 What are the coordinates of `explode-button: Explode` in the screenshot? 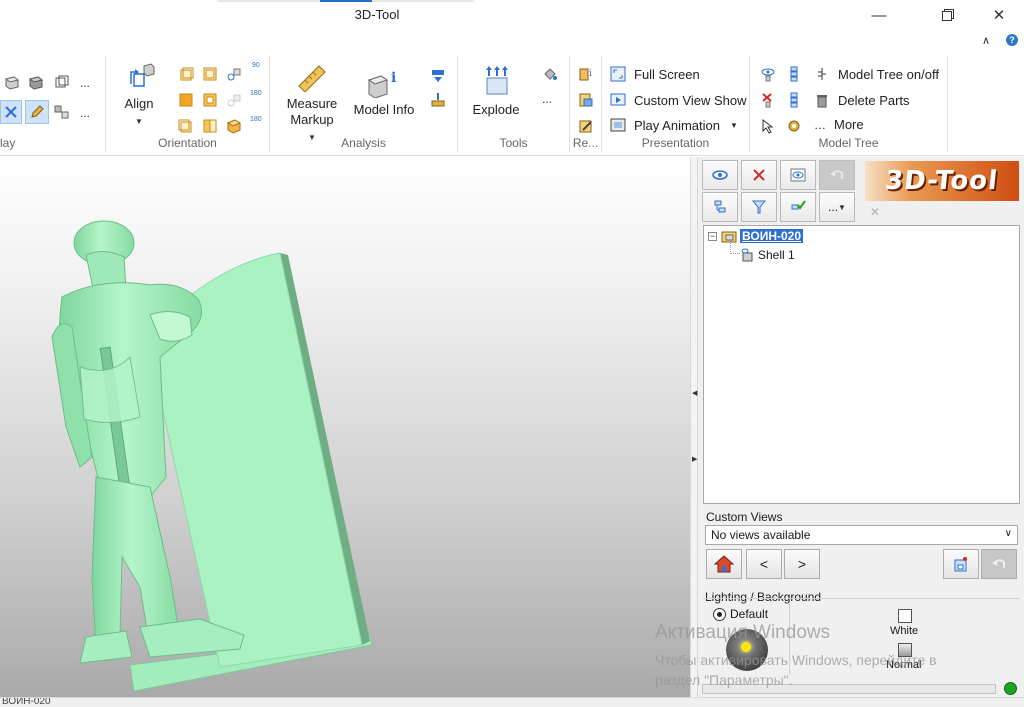 It's located at (496, 92).